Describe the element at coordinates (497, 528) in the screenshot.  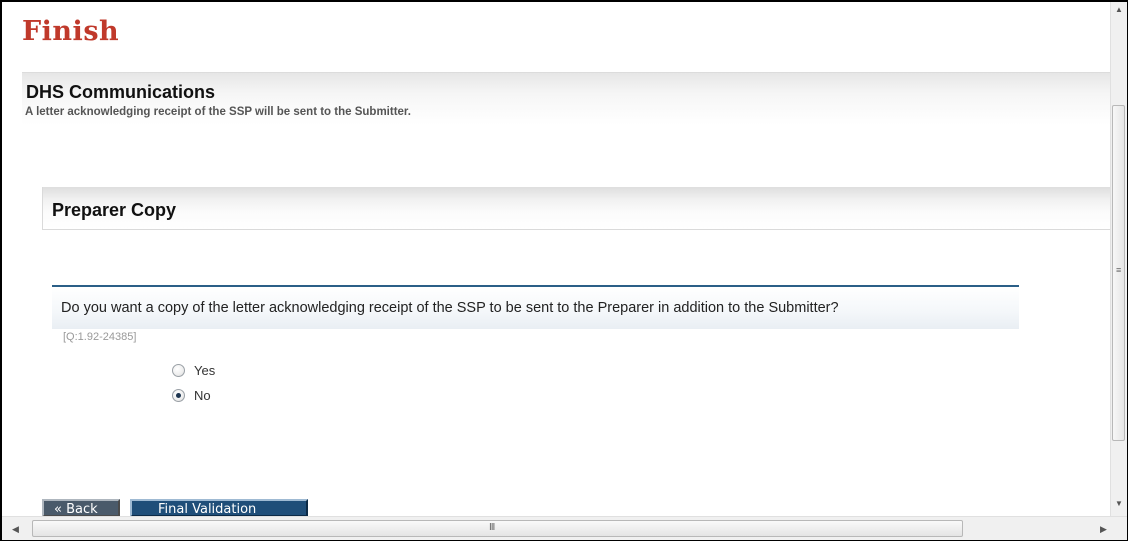
I see `horizontal-scroll-thumb: III` at that location.